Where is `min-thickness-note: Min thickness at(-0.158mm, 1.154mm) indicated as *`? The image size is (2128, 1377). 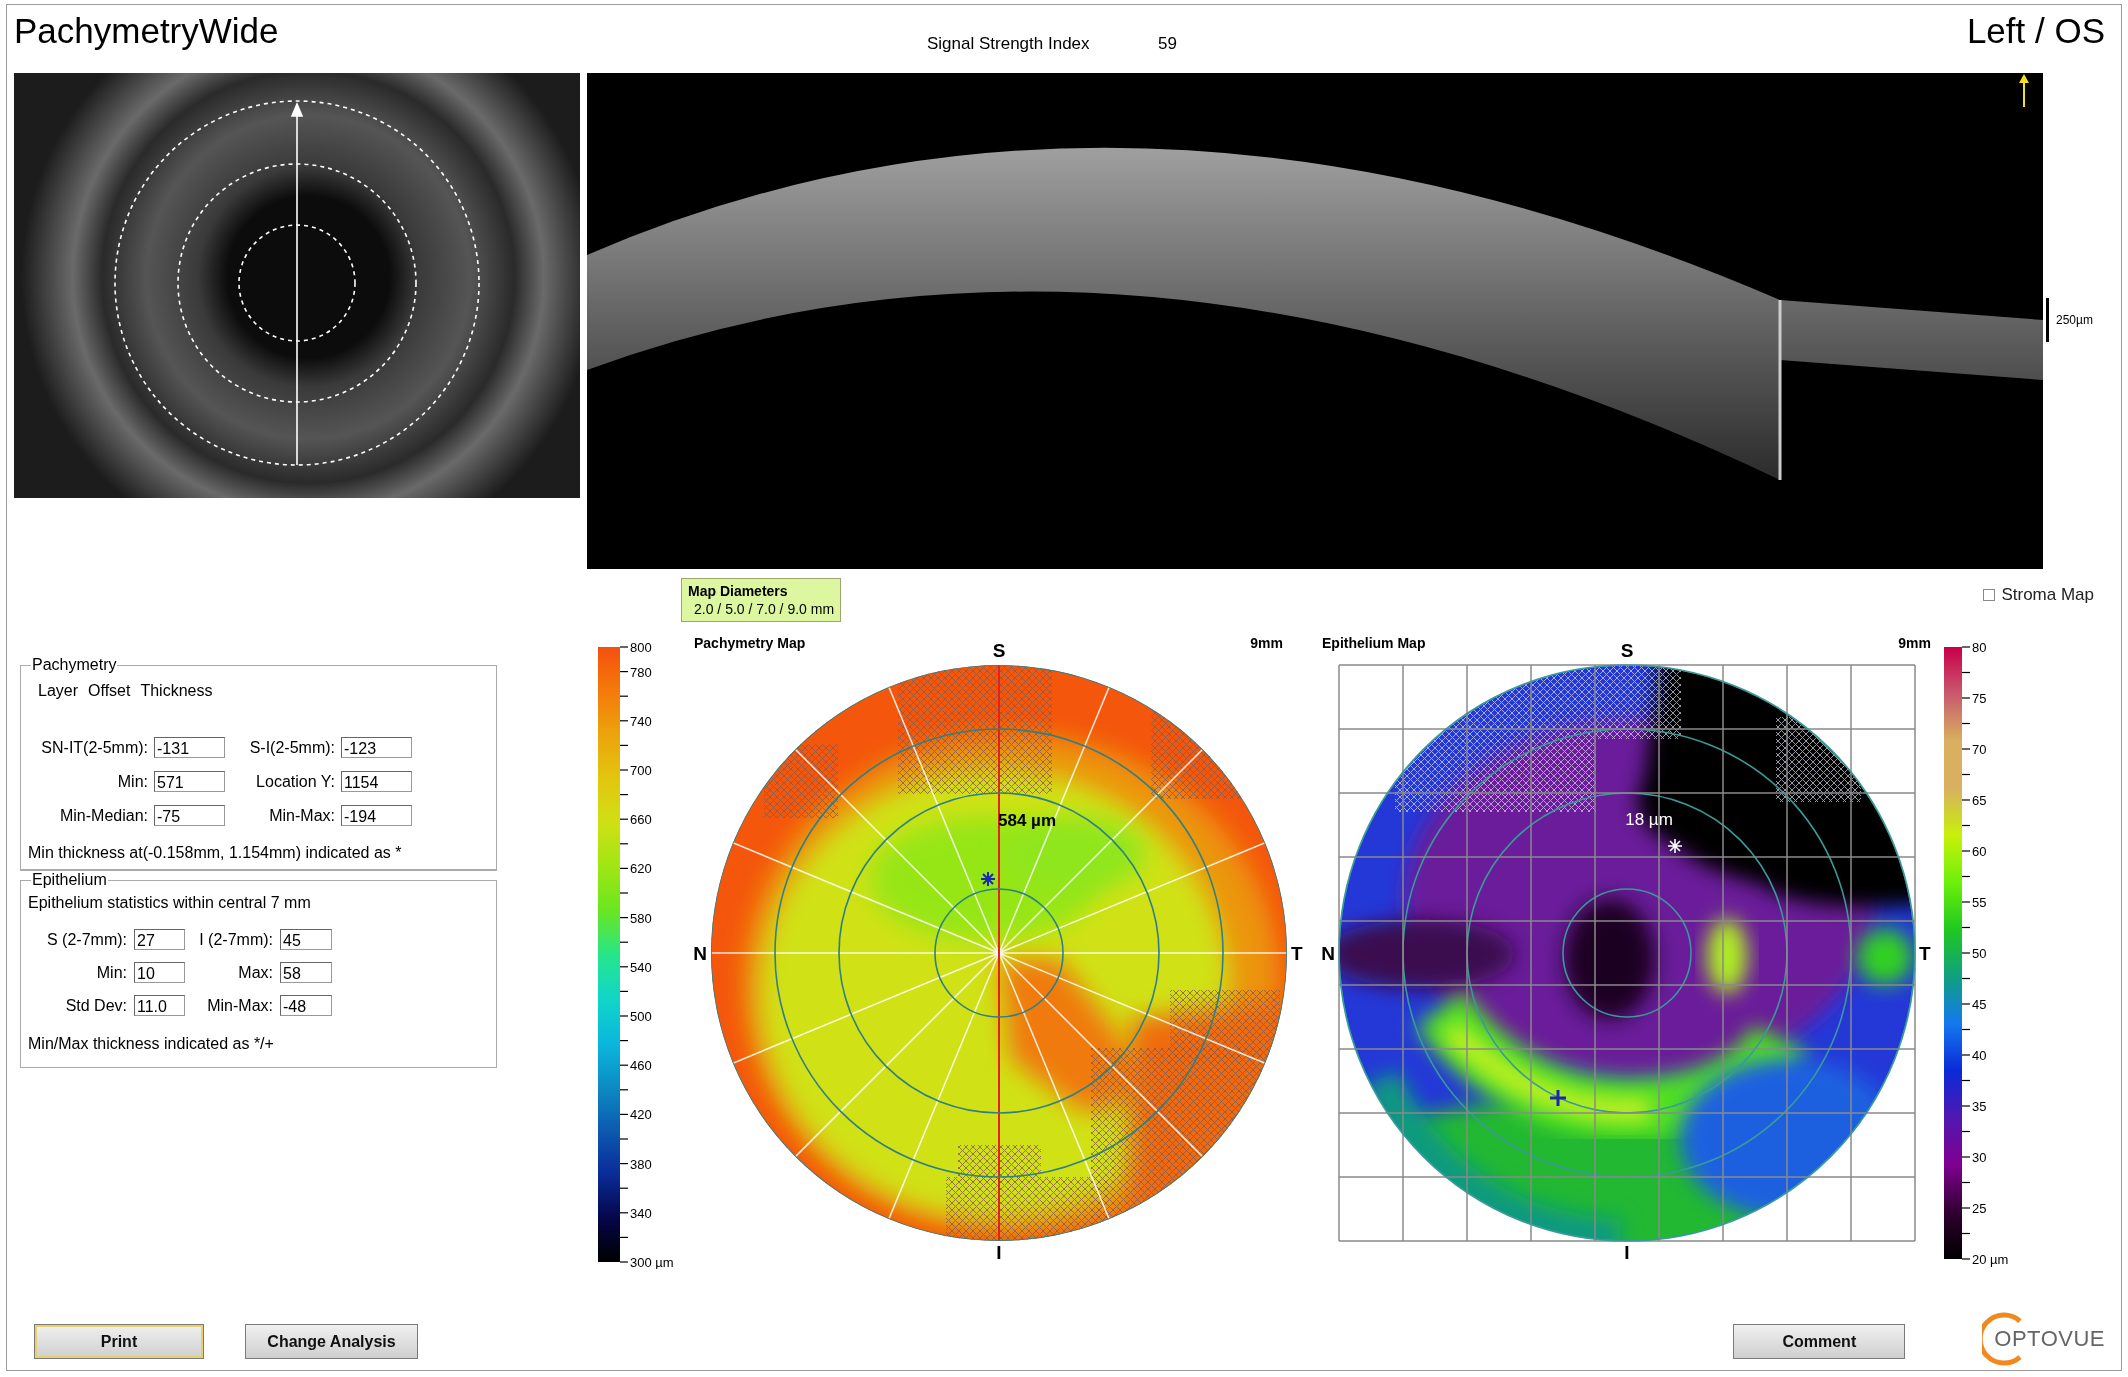 min-thickness-note: Min thickness at(-0.158mm, 1.154mm) indicated as * is located at coordinates (215, 853).